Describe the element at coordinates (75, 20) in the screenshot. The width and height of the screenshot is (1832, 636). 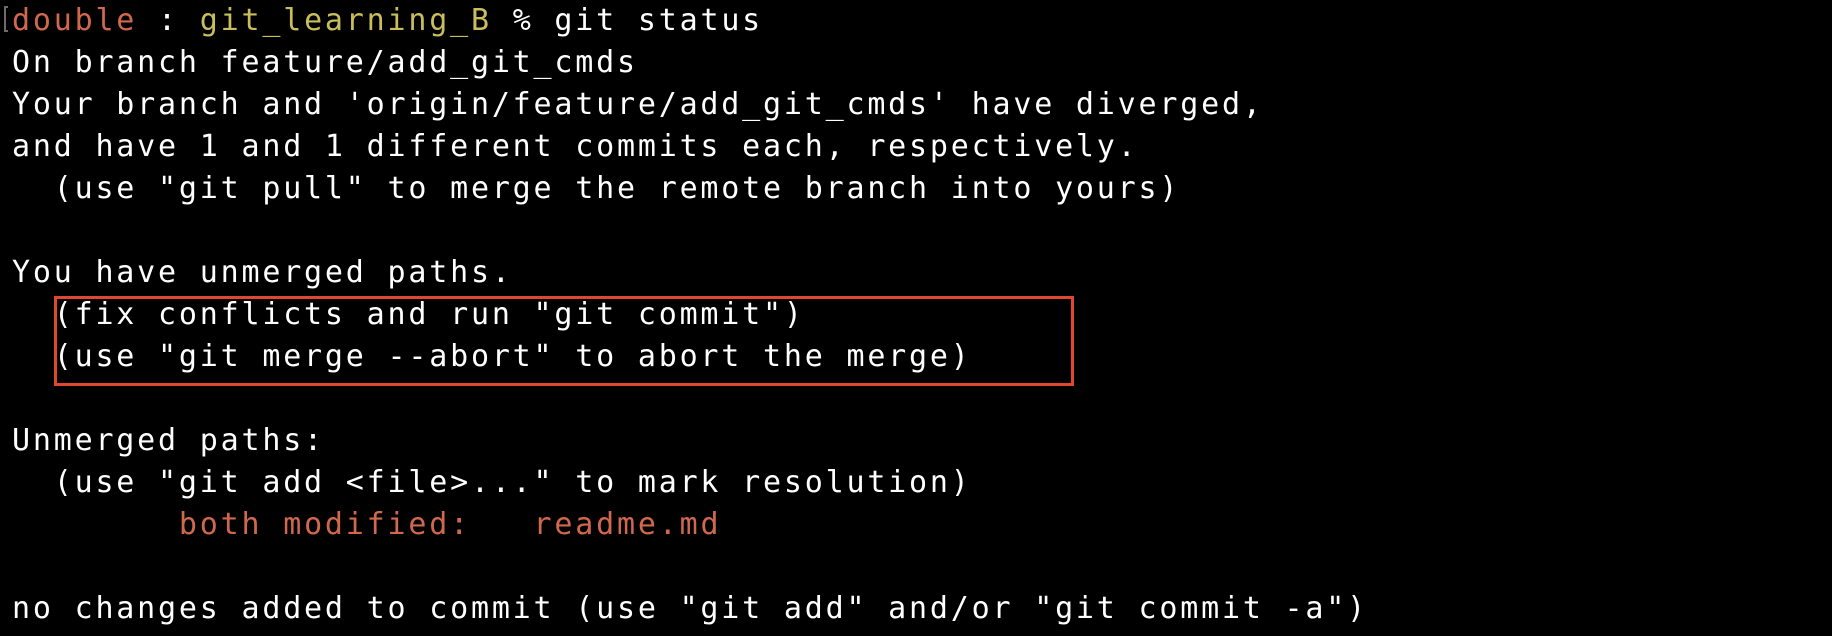
I see `prompt-user: double` at that location.